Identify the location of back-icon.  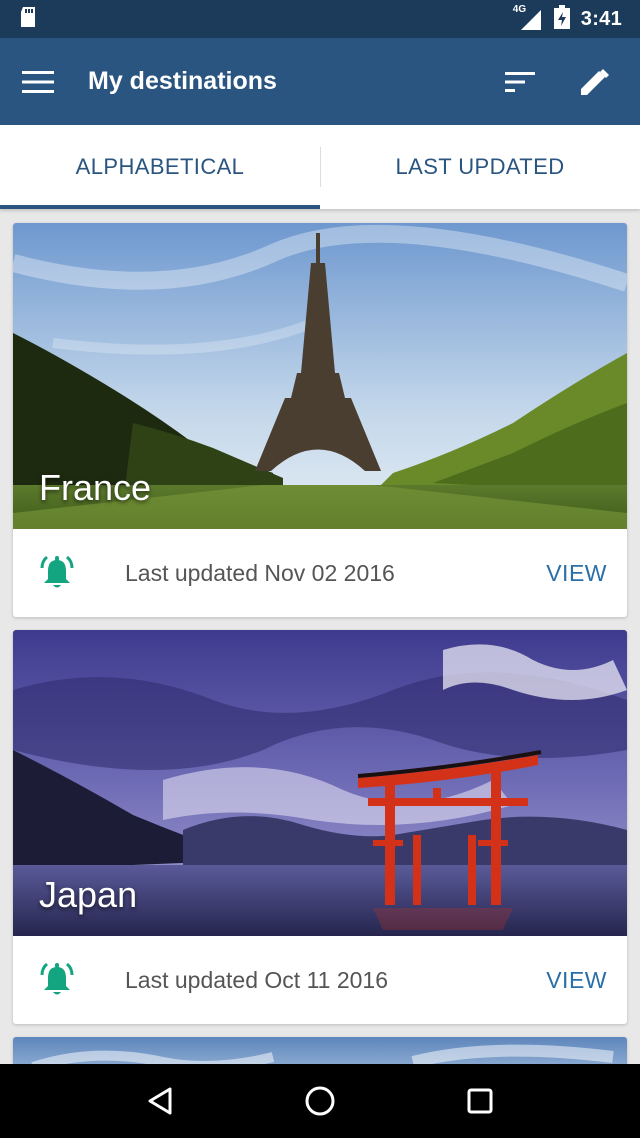
(160, 1101).